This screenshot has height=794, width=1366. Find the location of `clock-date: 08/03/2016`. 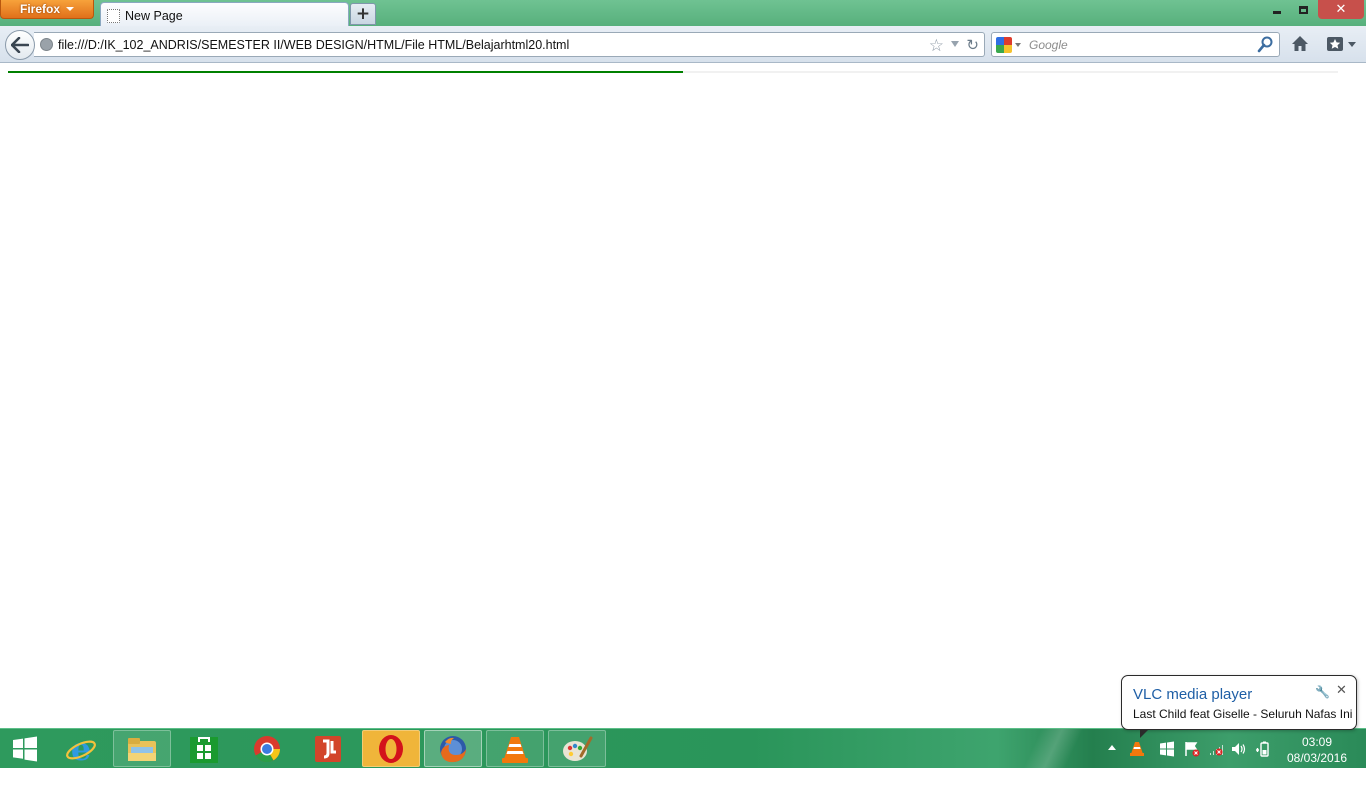

clock-date: 08/03/2016 is located at coordinates (1317, 758).